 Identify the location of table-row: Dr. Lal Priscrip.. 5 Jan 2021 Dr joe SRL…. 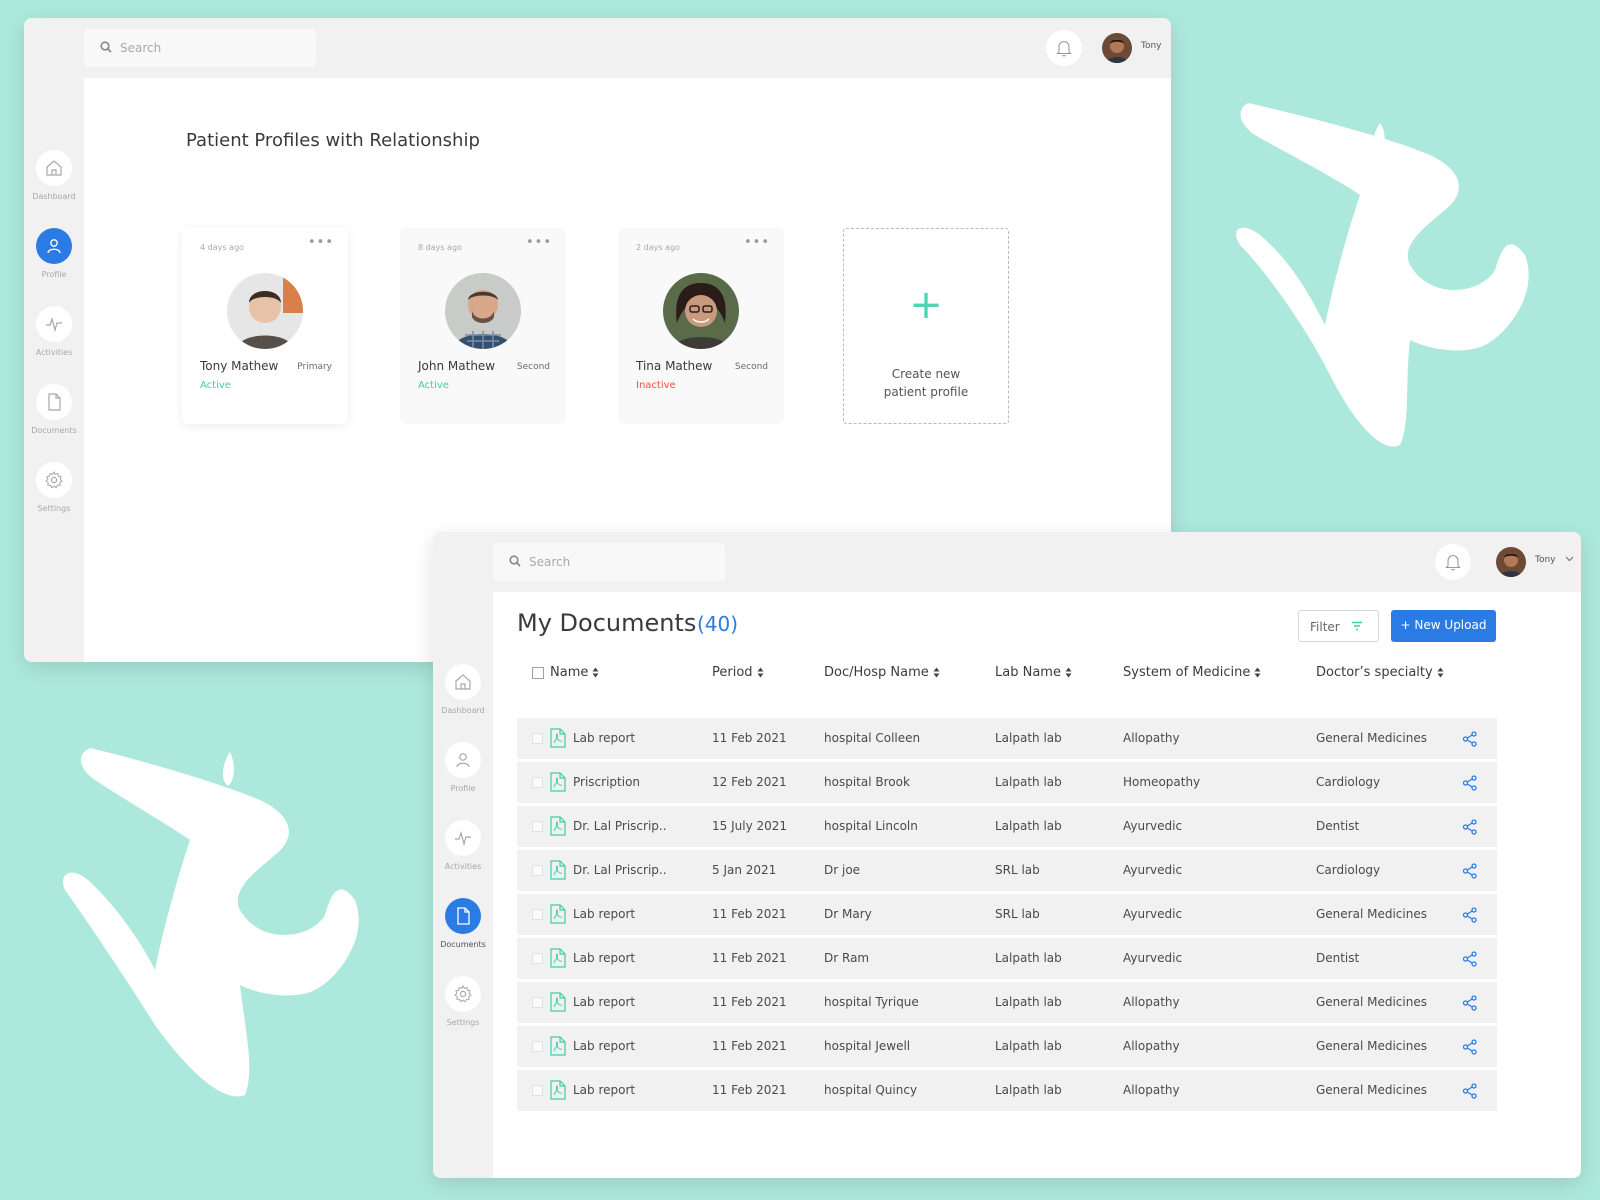
(1007, 870).